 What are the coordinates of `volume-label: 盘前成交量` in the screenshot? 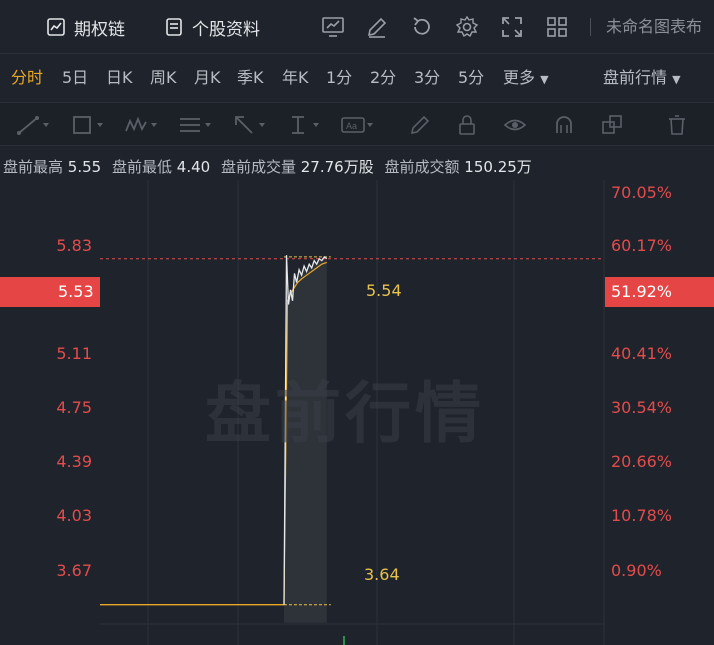 It's located at (258, 167).